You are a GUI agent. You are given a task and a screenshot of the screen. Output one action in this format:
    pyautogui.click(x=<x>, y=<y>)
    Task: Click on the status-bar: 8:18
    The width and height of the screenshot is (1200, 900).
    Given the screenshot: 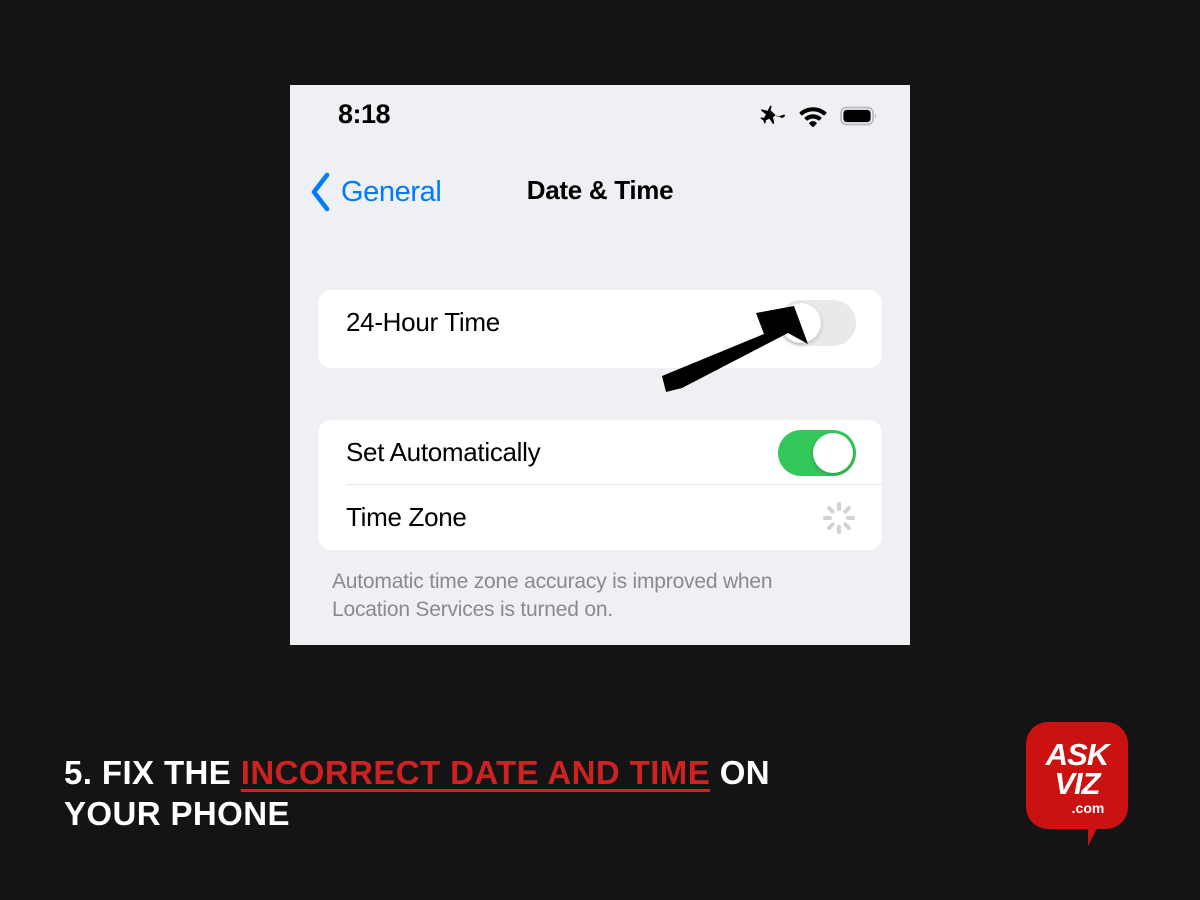 What is the action you would take?
    pyautogui.click(x=600, y=116)
    